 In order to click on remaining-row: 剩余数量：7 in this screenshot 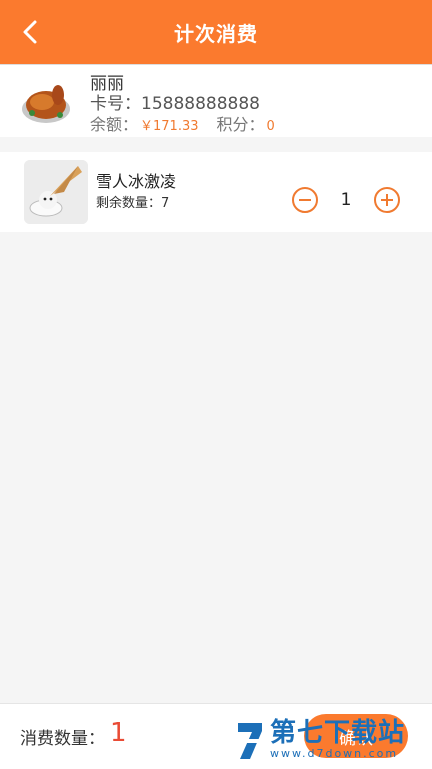, I will do `click(132, 201)`.